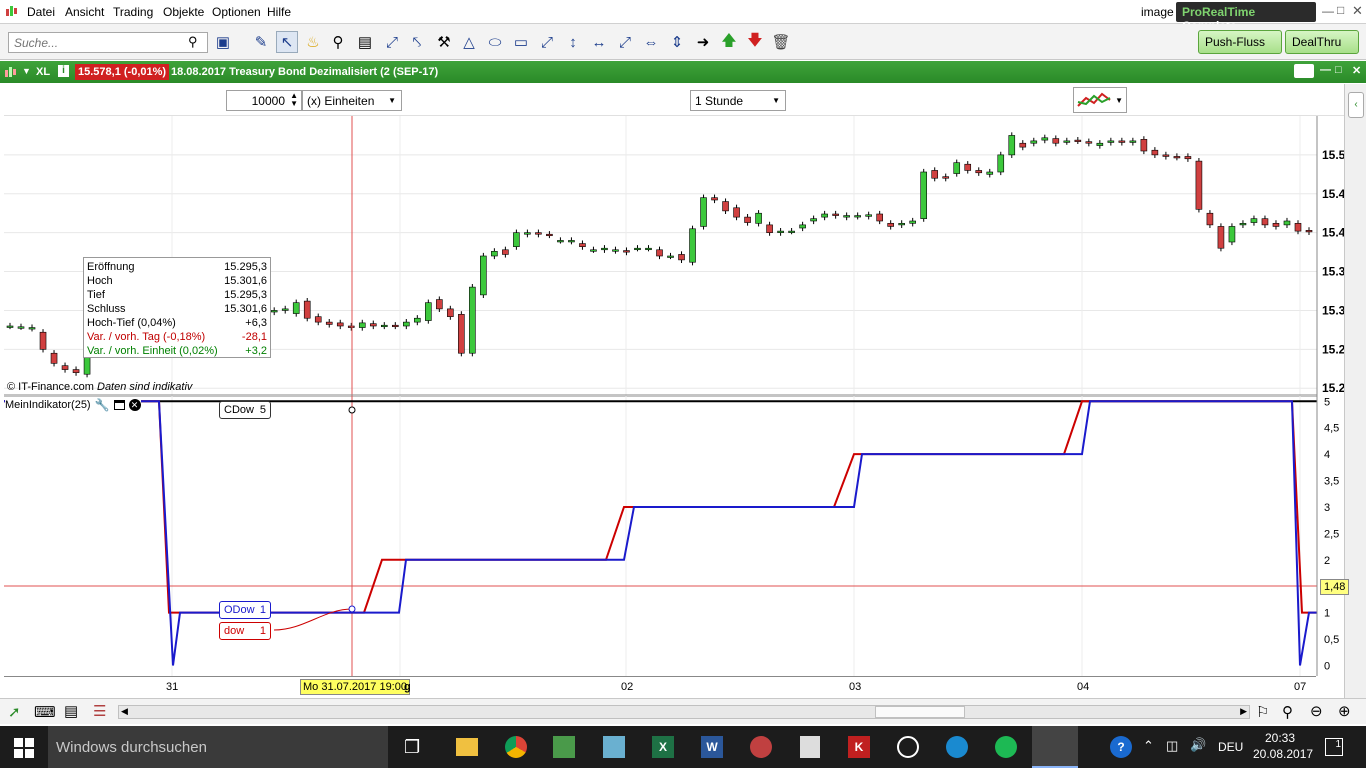 The width and height of the screenshot is (1366, 768). Describe the element at coordinates (108, 42) in the screenshot. I see `search-input` at that location.